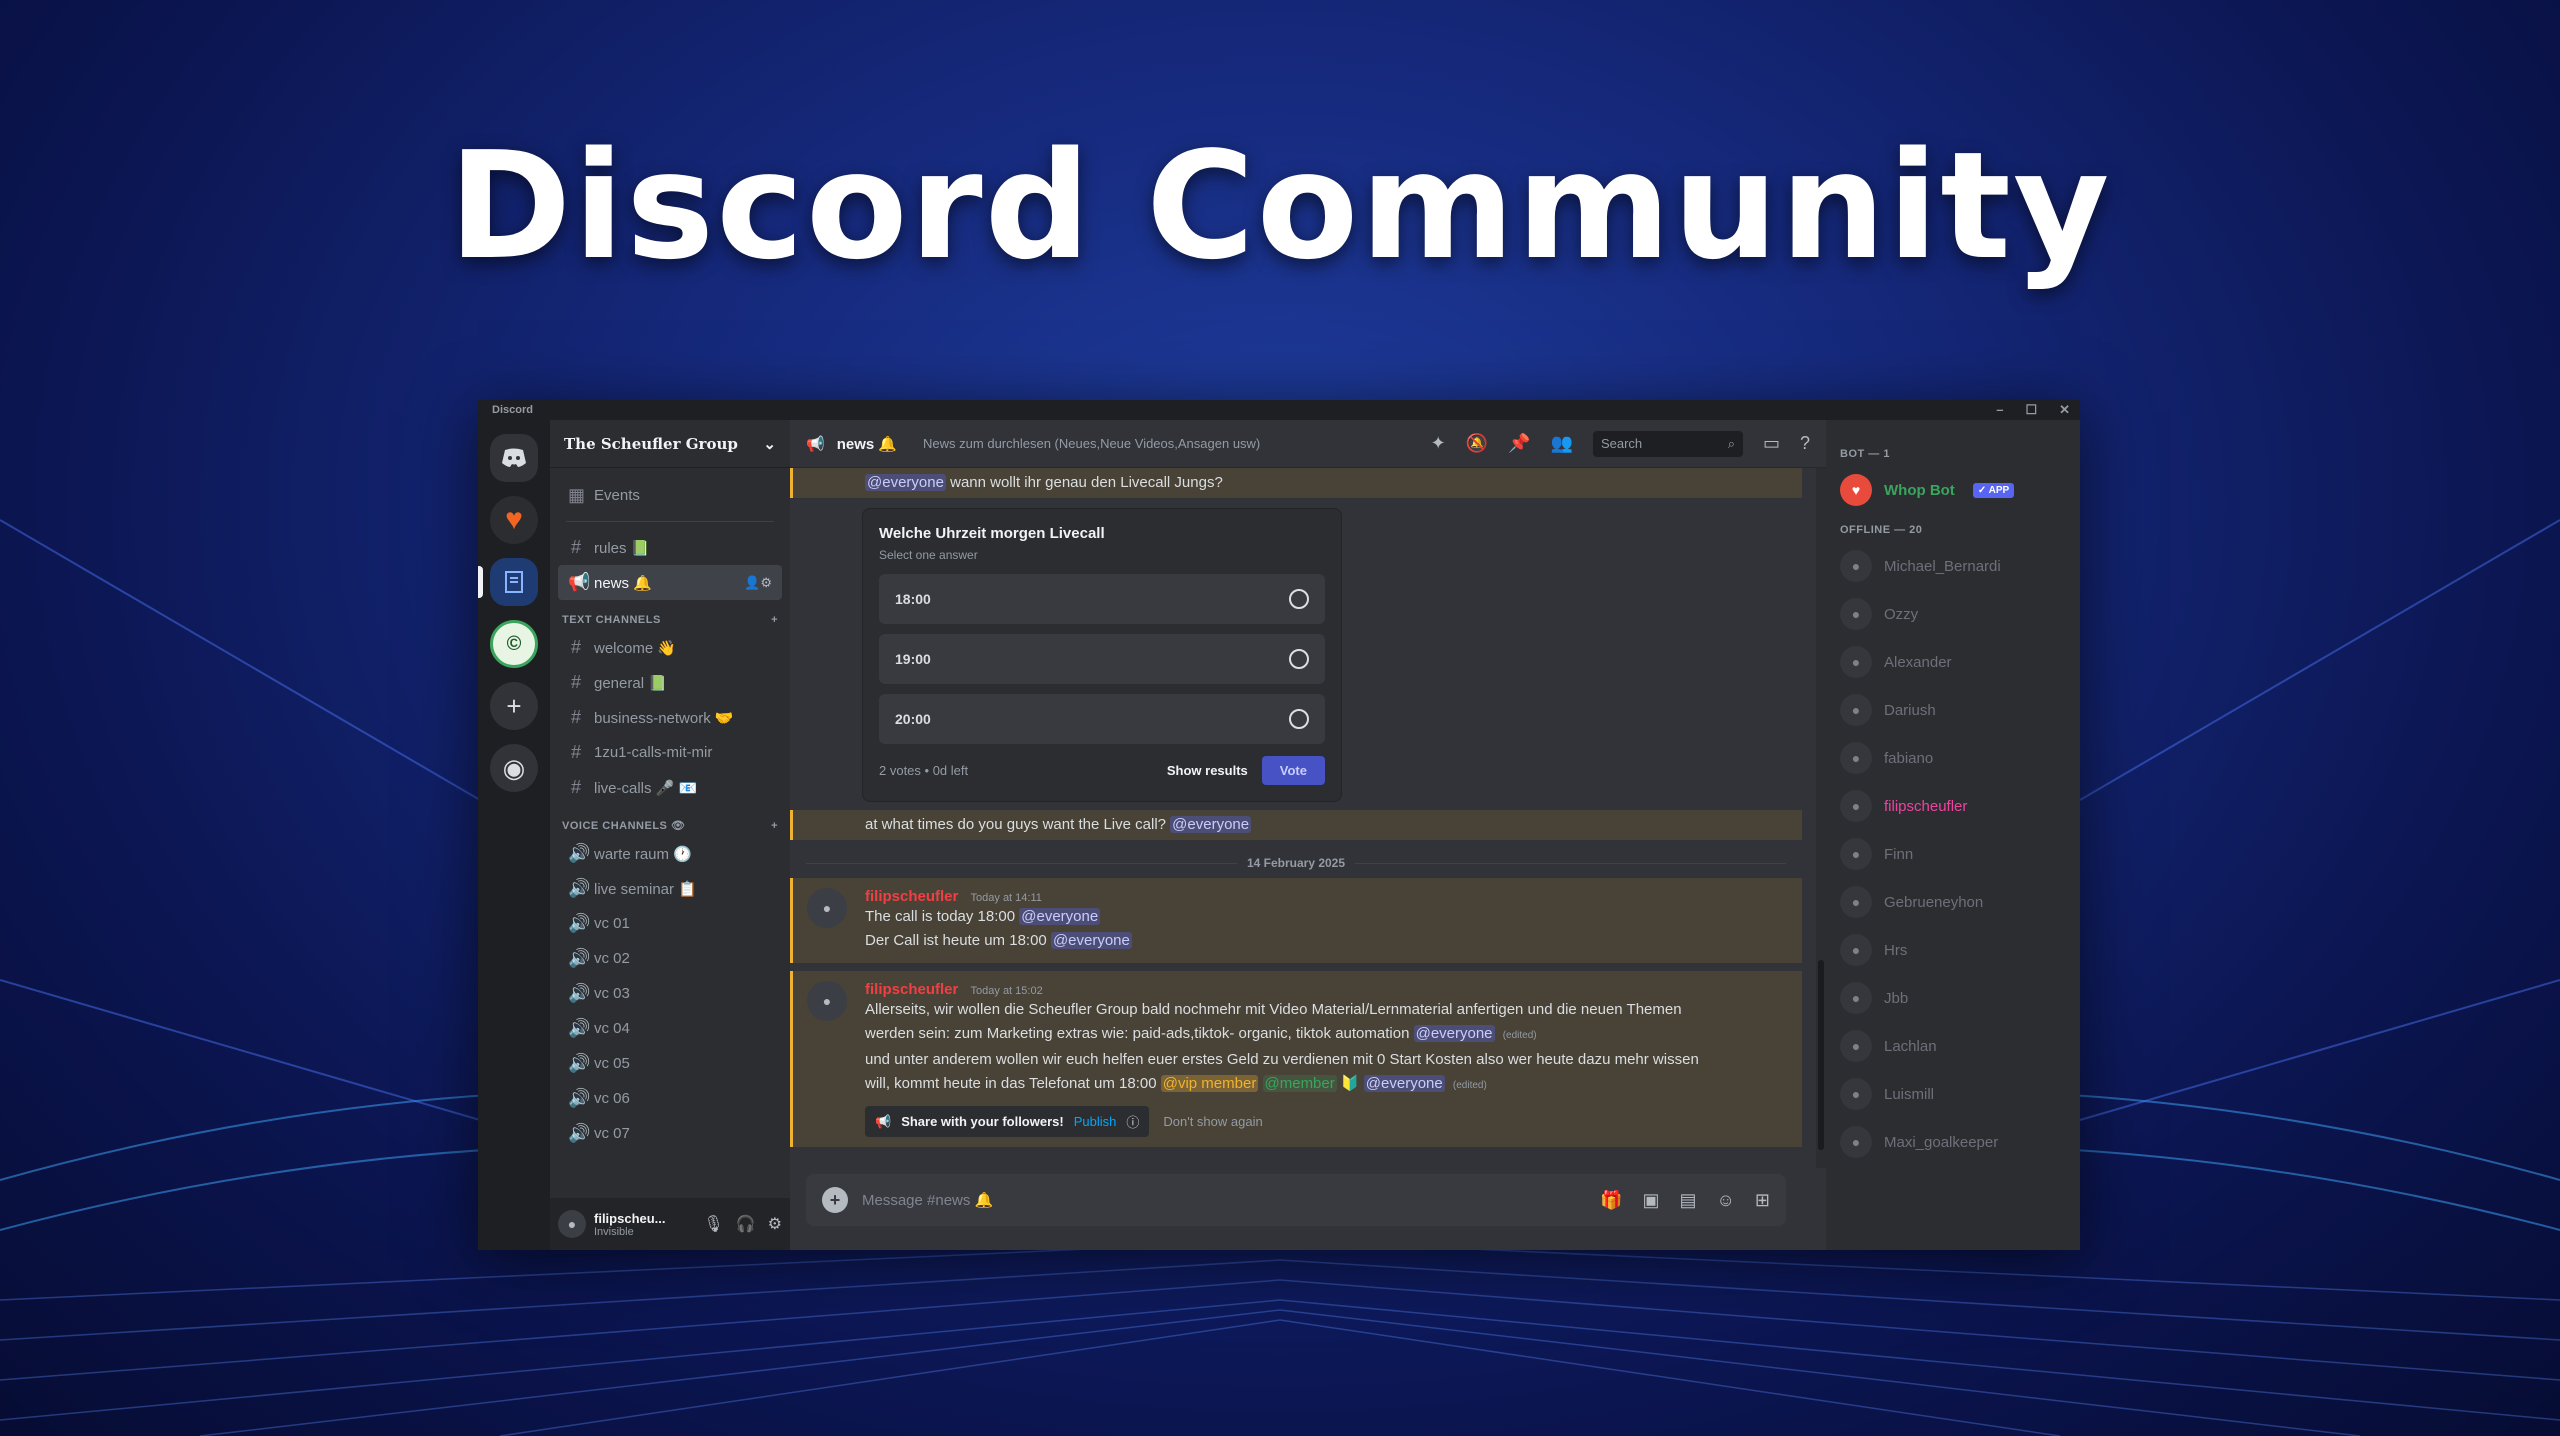 This screenshot has width=2560, height=1436. What do you see at coordinates (670, 853) in the screenshot?
I see `voice-channel-warte-raum: 🔊 warte raum 🕐` at bounding box center [670, 853].